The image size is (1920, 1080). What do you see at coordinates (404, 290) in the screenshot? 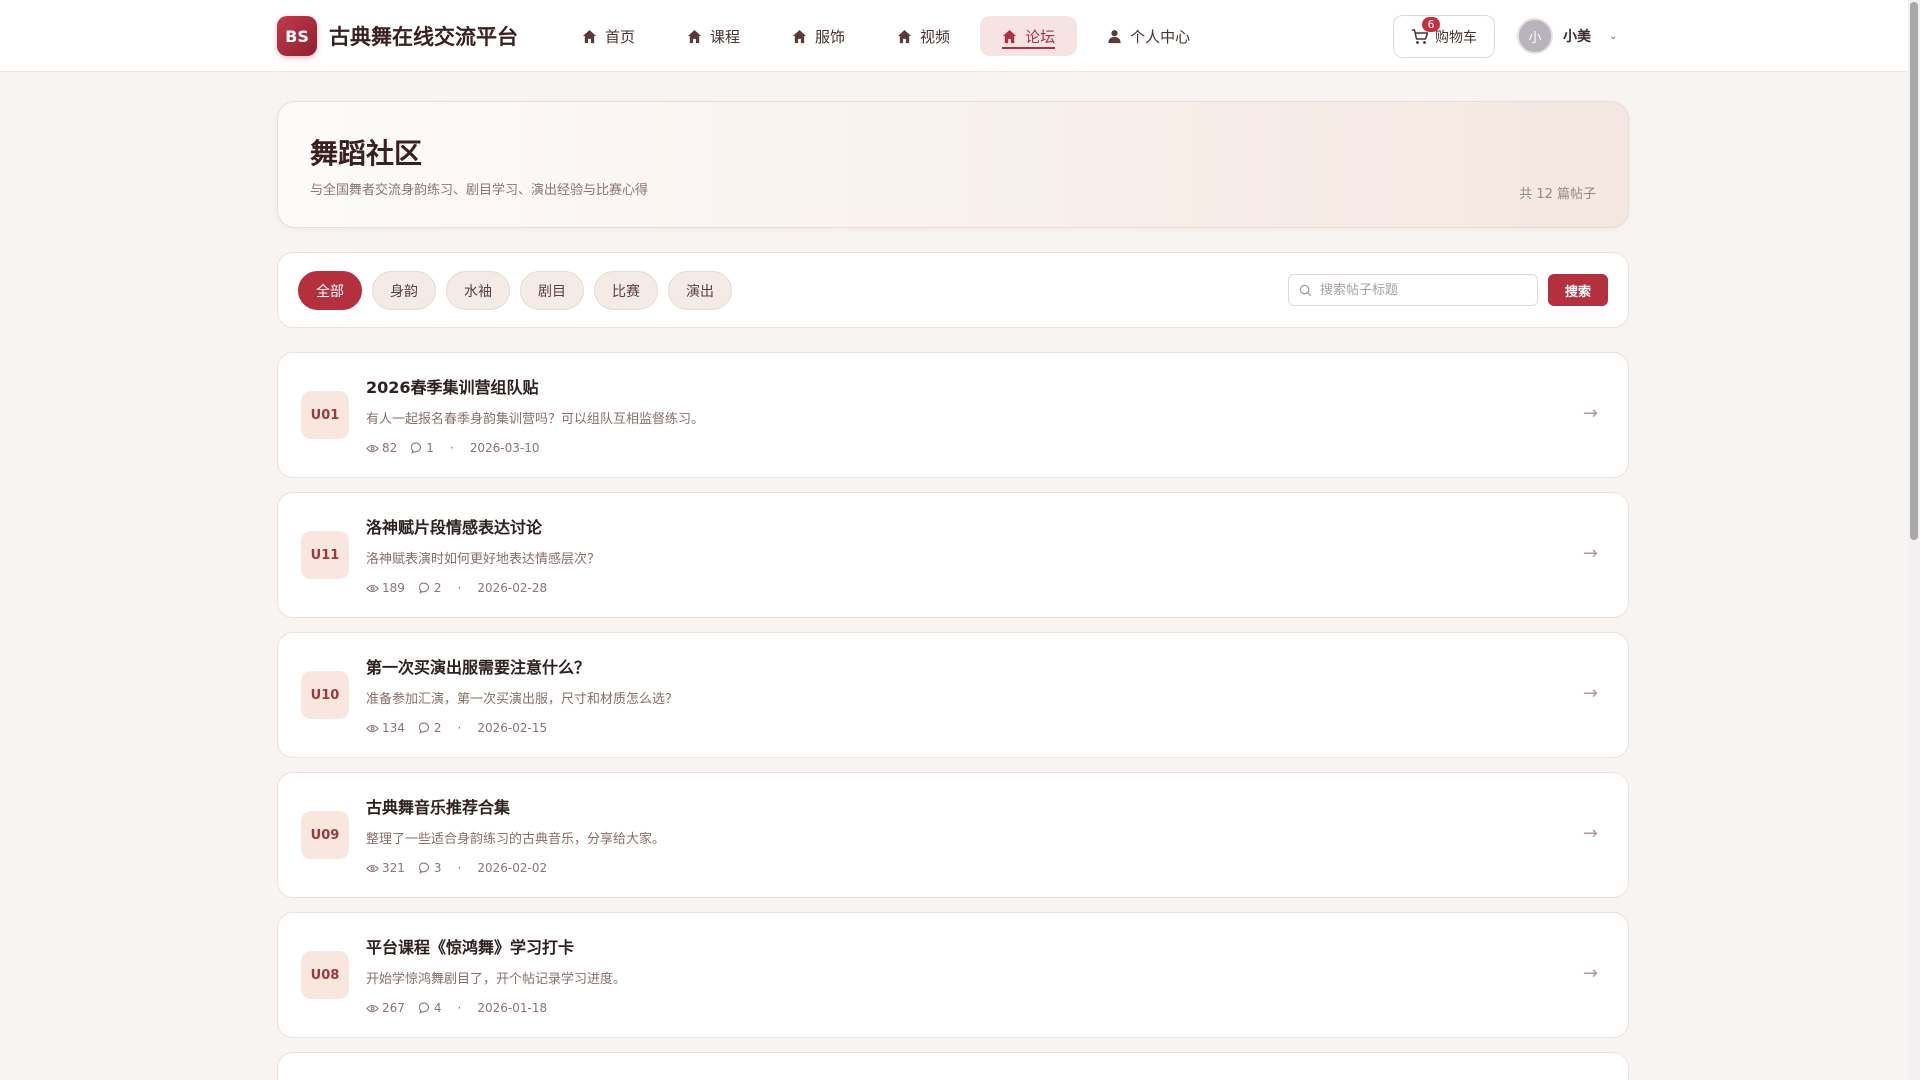
I see `filter-chip-shenyun: 身韵` at bounding box center [404, 290].